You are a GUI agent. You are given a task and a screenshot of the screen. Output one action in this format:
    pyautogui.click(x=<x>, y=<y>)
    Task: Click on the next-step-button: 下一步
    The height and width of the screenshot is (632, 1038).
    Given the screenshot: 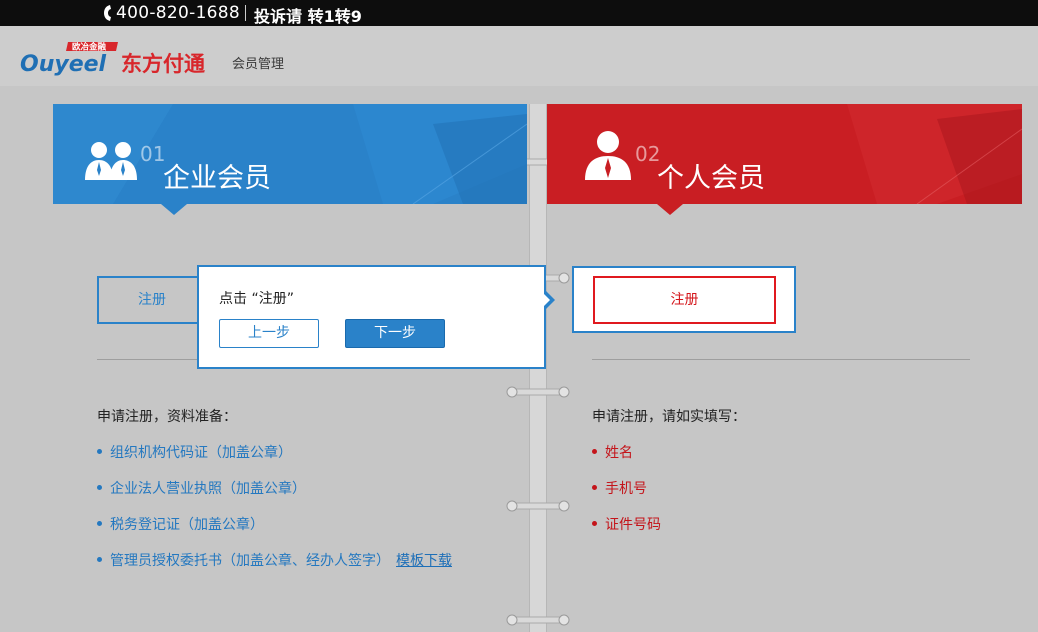 What is the action you would take?
    pyautogui.click(x=395, y=333)
    